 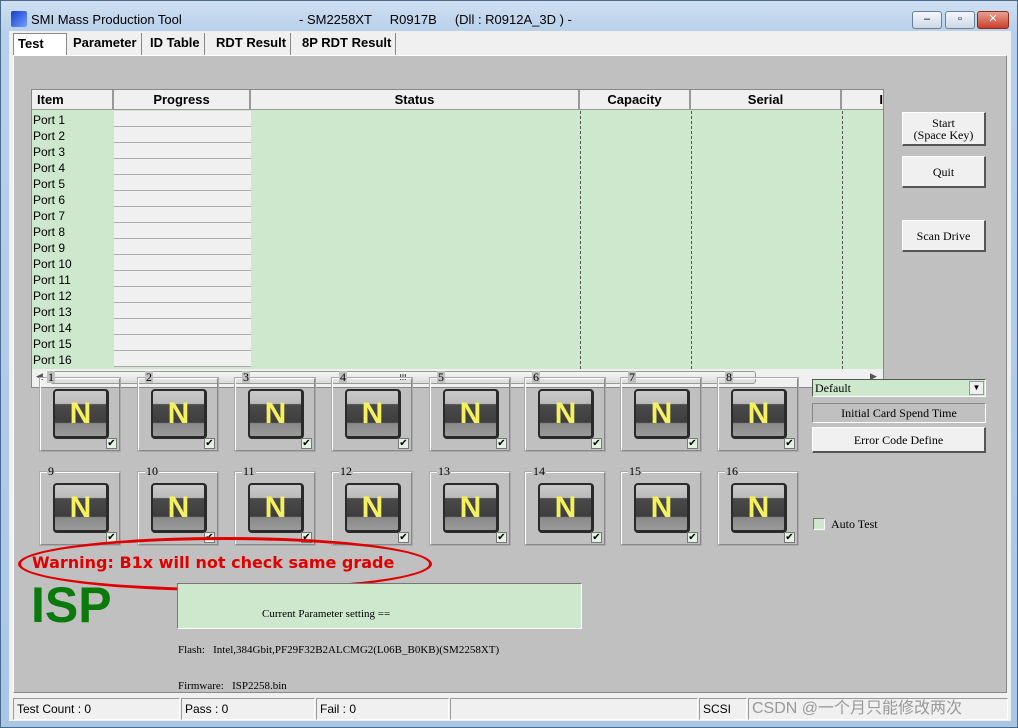 I want to click on column-header-item: Item, so click(x=73, y=100).